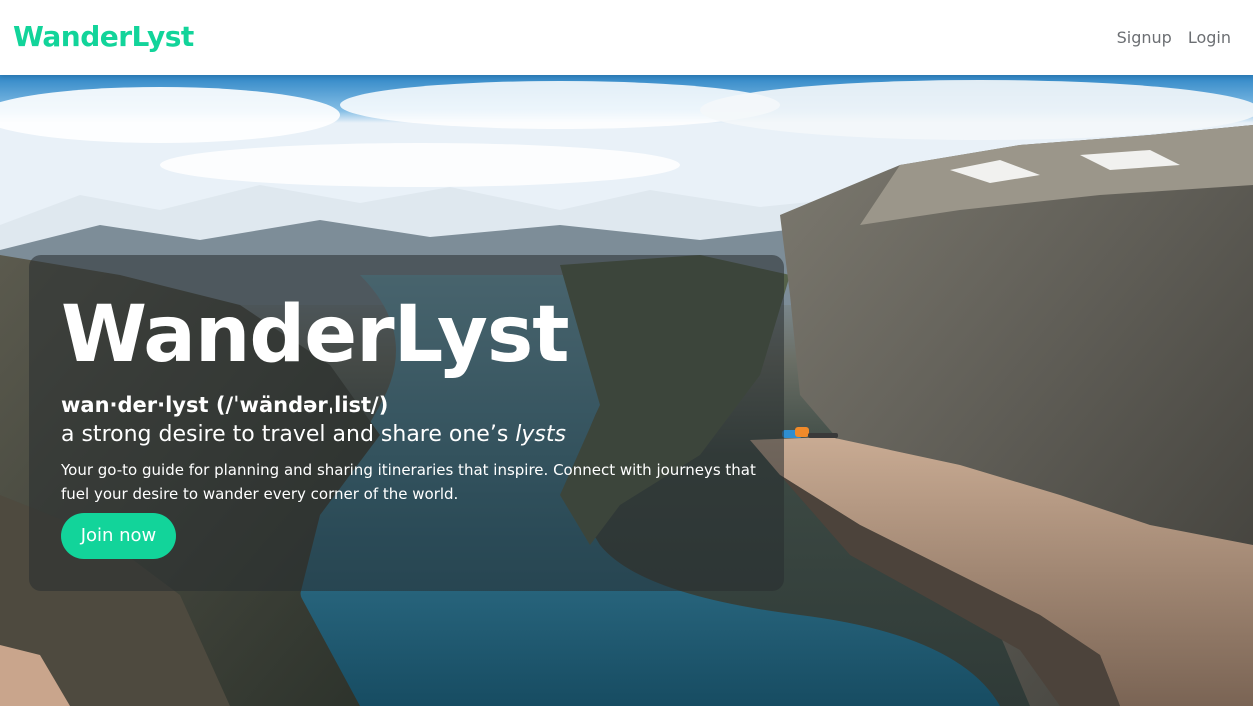 This screenshot has width=1253, height=706. Describe the element at coordinates (1209, 38) in the screenshot. I see `login-link: Login` at that location.